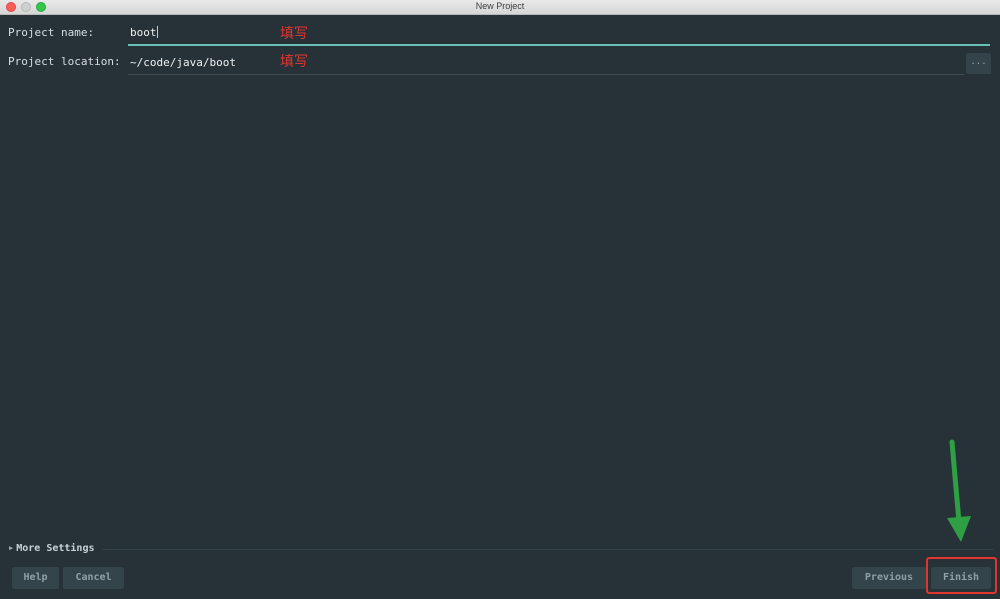 The image size is (1000, 599). Describe the element at coordinates (546, 64) in the screenshot. I see `project-location-input: ~/code/java/boot` at that location.